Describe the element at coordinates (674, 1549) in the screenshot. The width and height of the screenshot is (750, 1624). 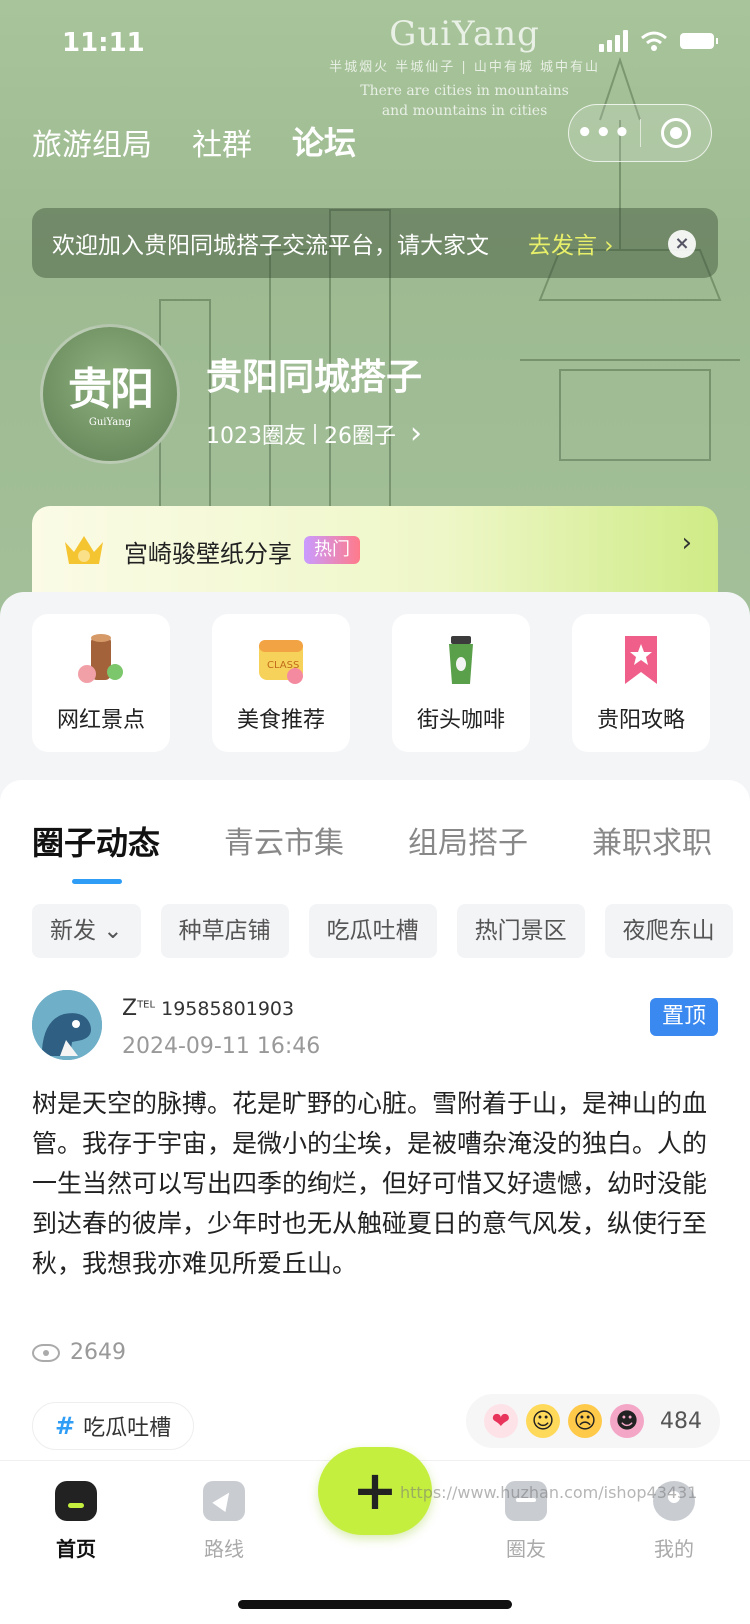
I see `tab-label: 我的` at that location.